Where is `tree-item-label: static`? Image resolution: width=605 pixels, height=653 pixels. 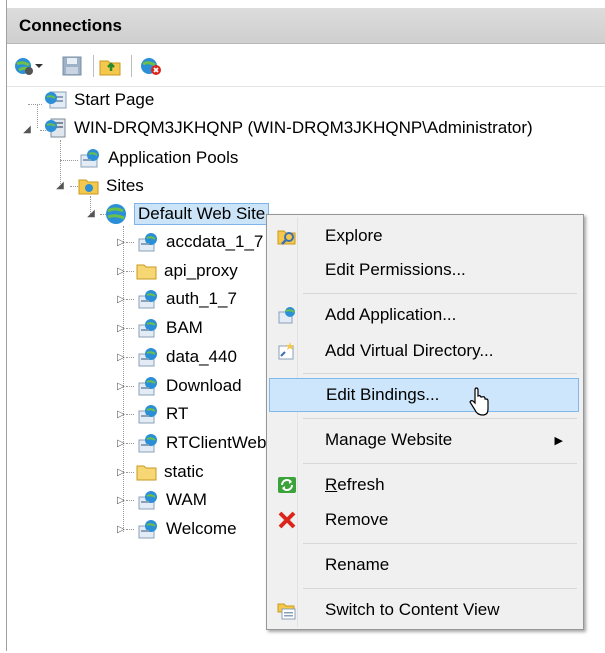 tree-item-label: static is located at coordinates (184, 471).